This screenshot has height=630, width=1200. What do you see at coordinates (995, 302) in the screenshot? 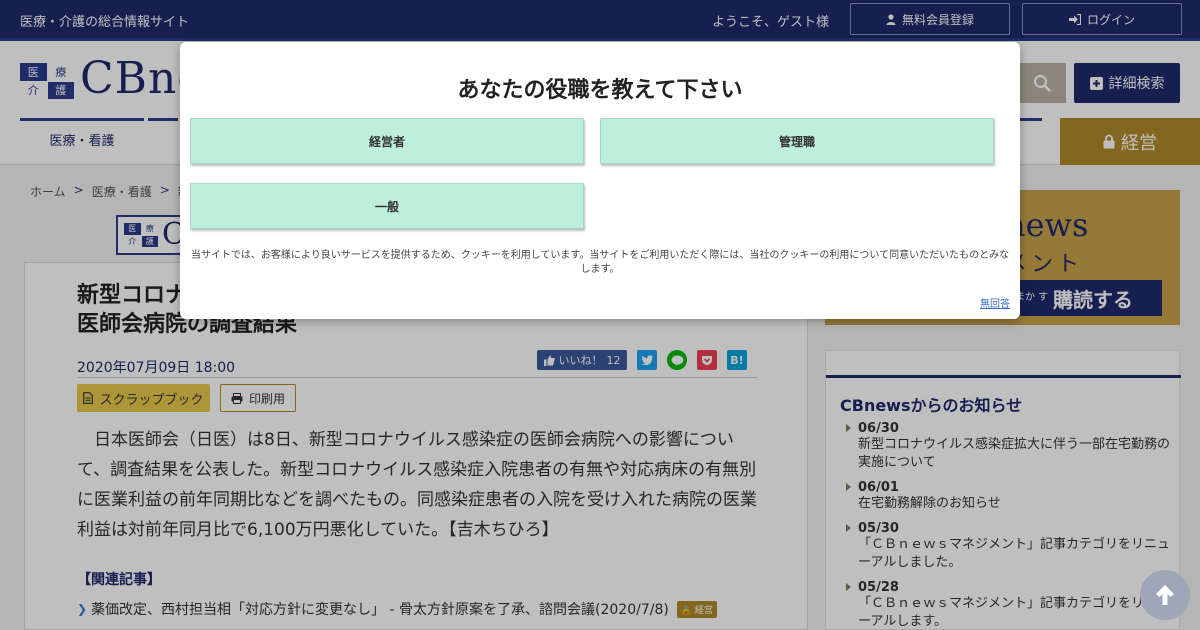
I see `no-answer-link: 無回答` at bounding box center [995, 302].